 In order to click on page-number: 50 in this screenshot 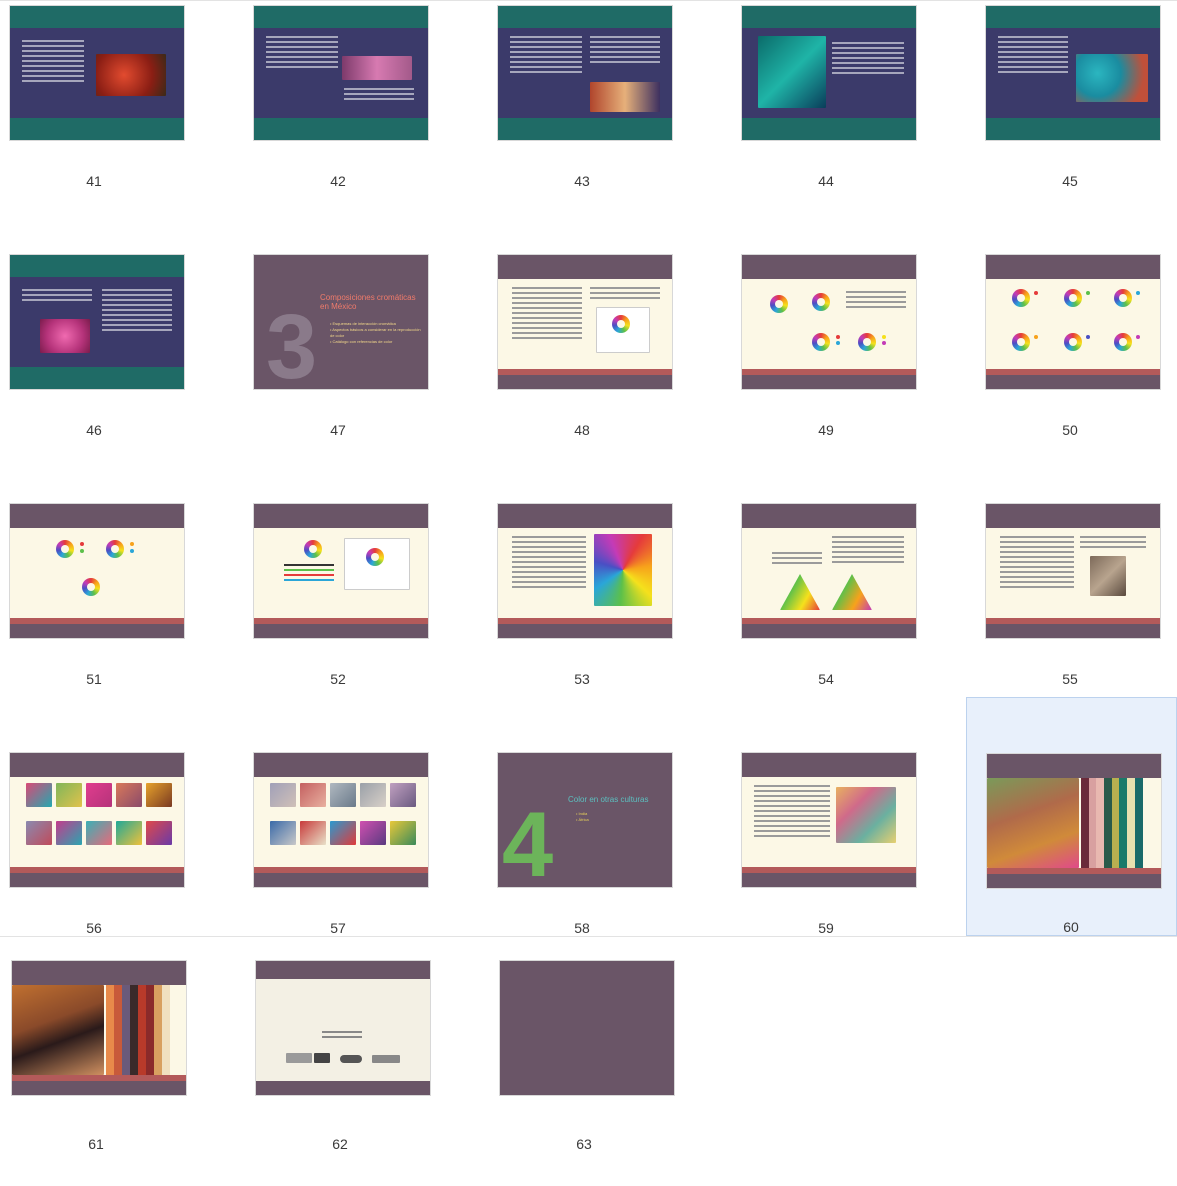, I will do `click(1070, 430)`.